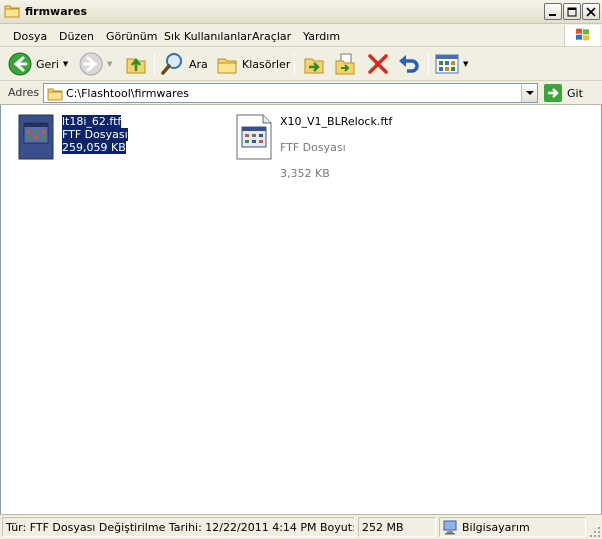 Image resolution: width=602 pixels, height=539 pixels. What do you see at coordinates (227, 66) in the screenshot?
I see `folders-icon` at bounding box center [227, 66].